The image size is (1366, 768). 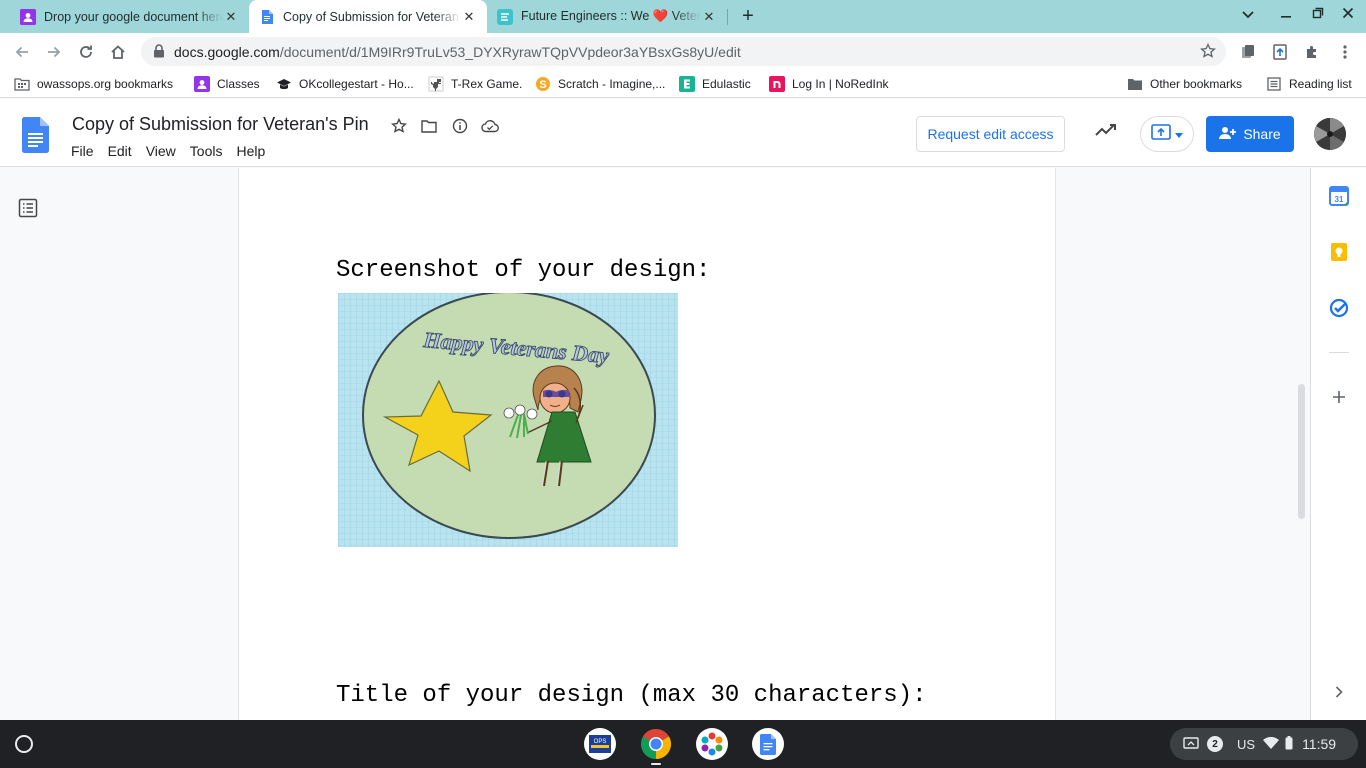 I want to click on extension-icon, so click(x=1248, y=52).